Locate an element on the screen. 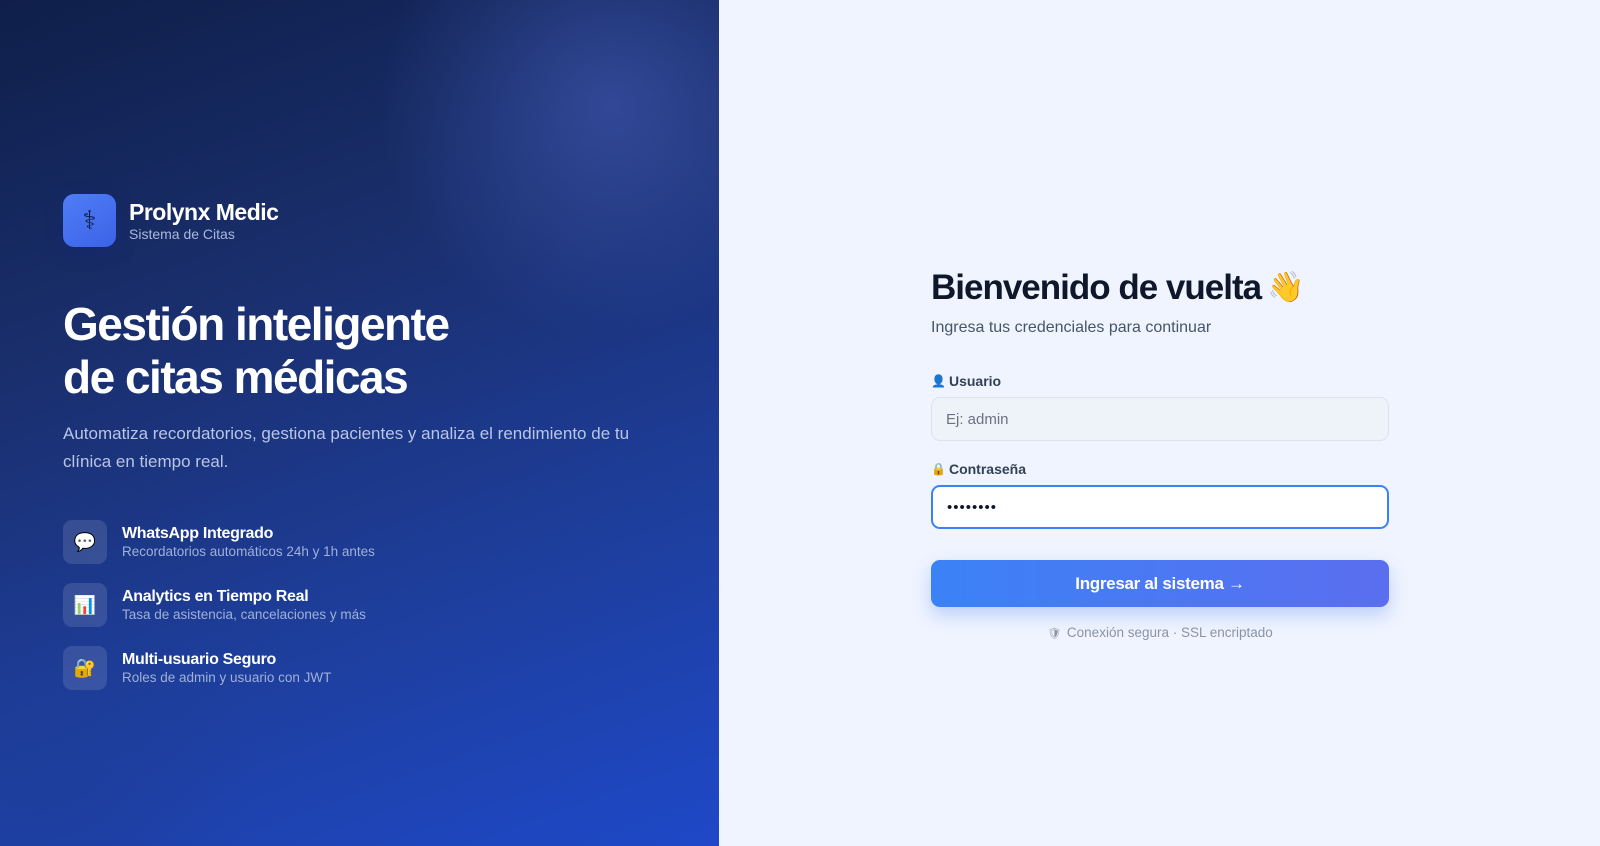 This screenshot has height=846, width=1600. brand: ⚕ Prolynx Medic Sistema de Citas is located at coordinates (171, 220).